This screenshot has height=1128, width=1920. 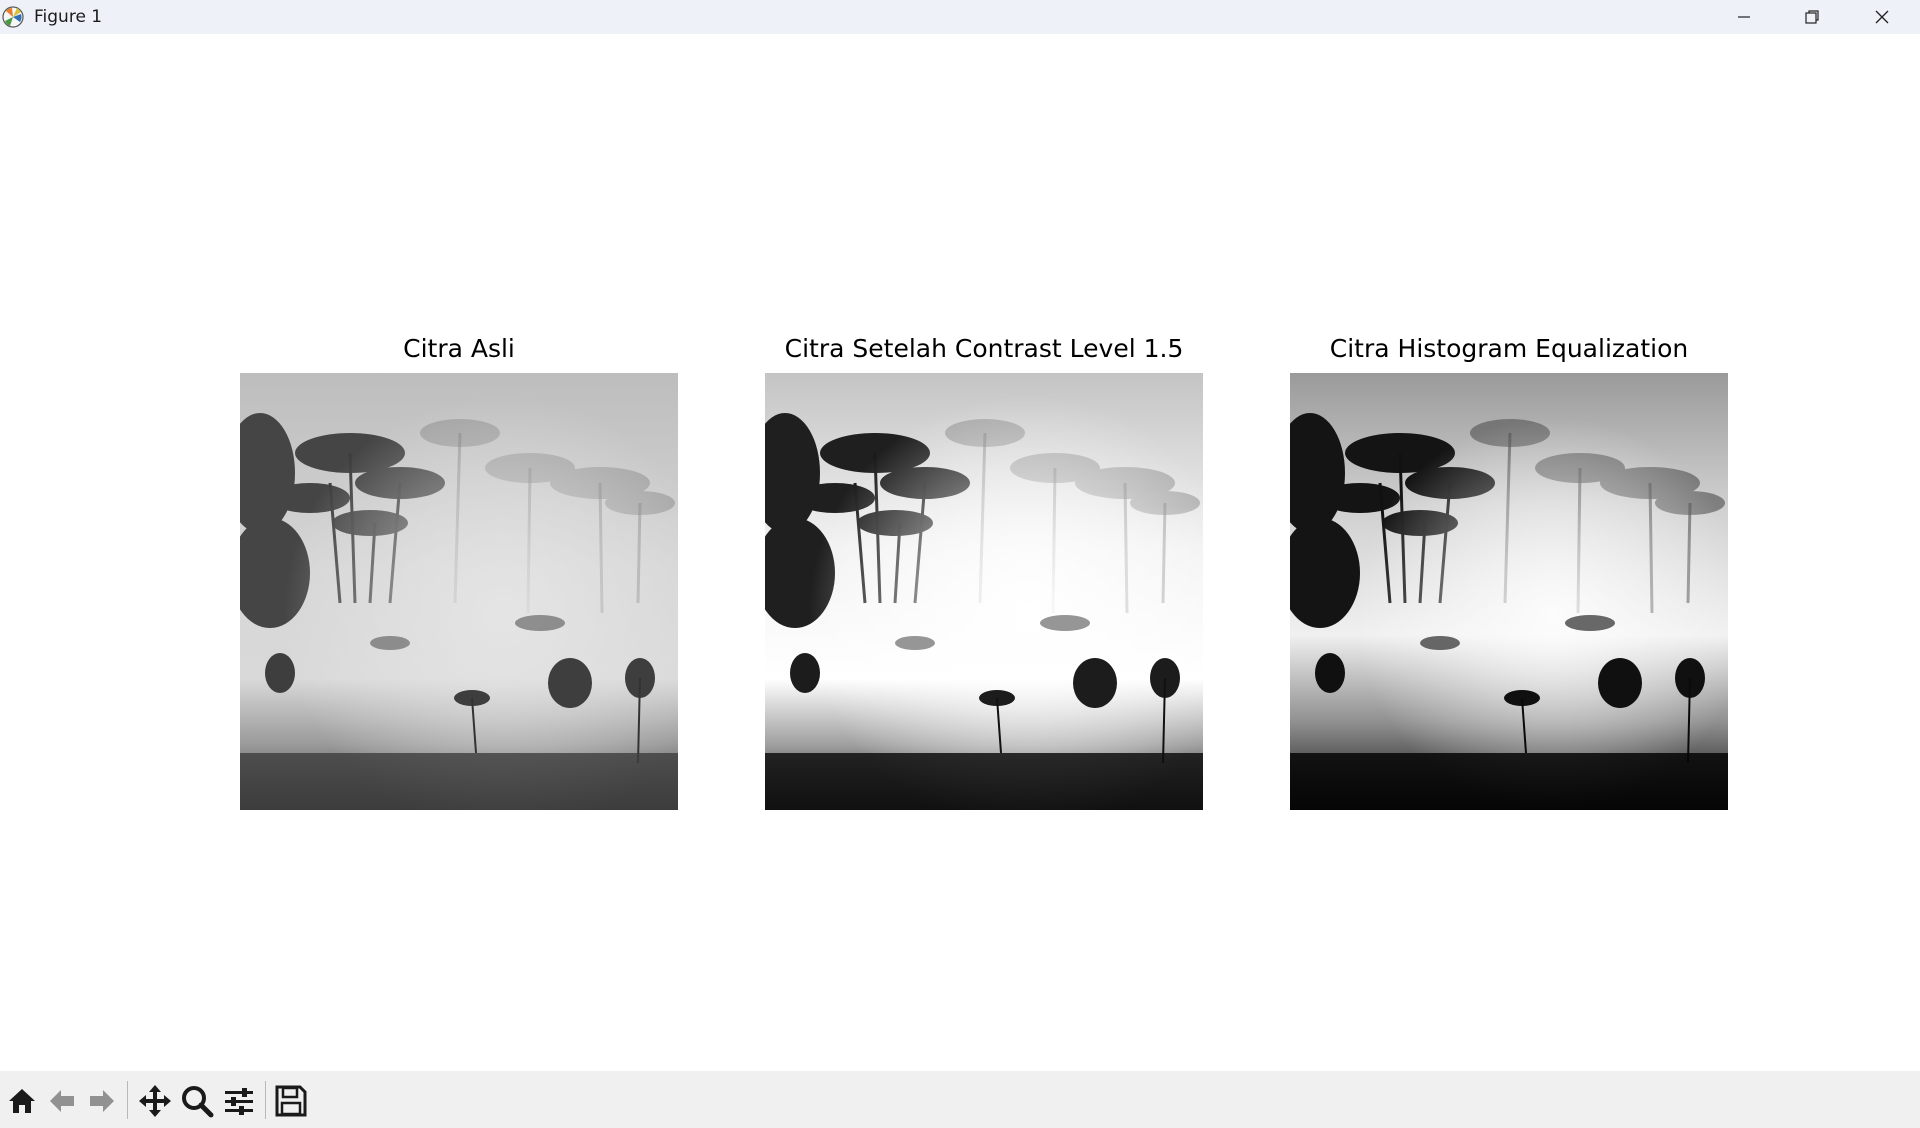 I want to click on home-icon, so click(x=22, y=1101).